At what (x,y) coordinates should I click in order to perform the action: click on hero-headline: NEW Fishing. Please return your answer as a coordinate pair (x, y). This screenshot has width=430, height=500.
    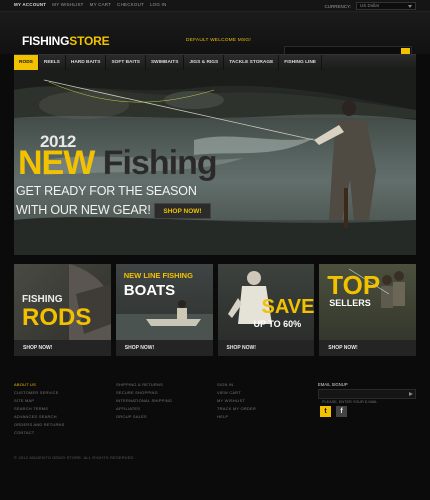
    Looking at the image, I should click on (118, 163).